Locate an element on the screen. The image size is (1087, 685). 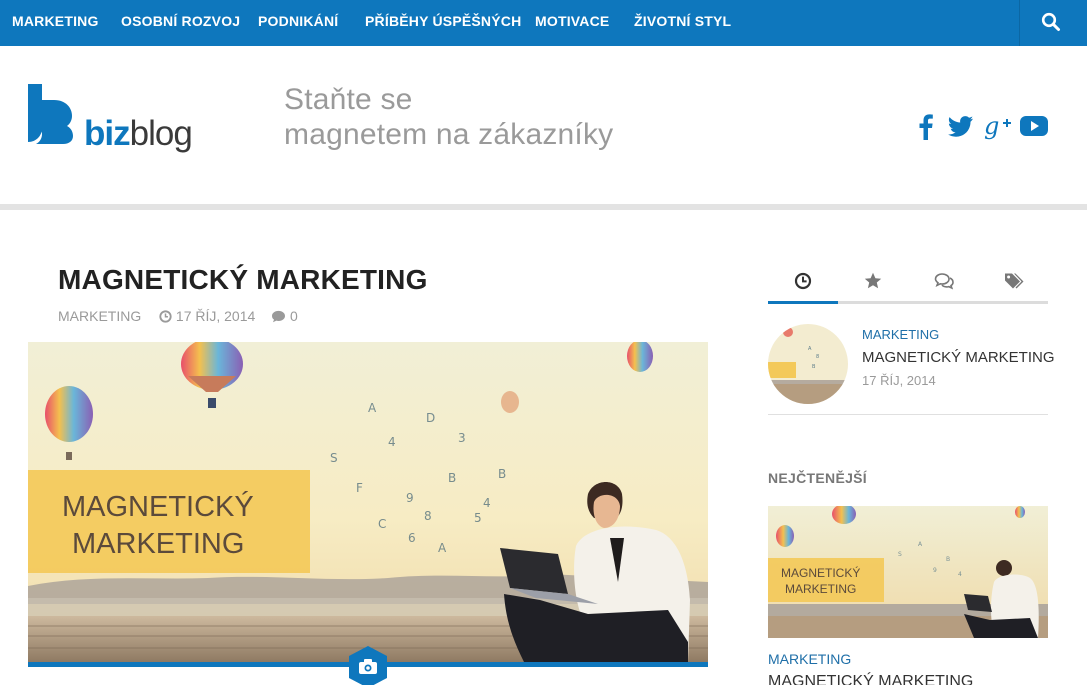
search-icon is located at coordinates (1050, 21).